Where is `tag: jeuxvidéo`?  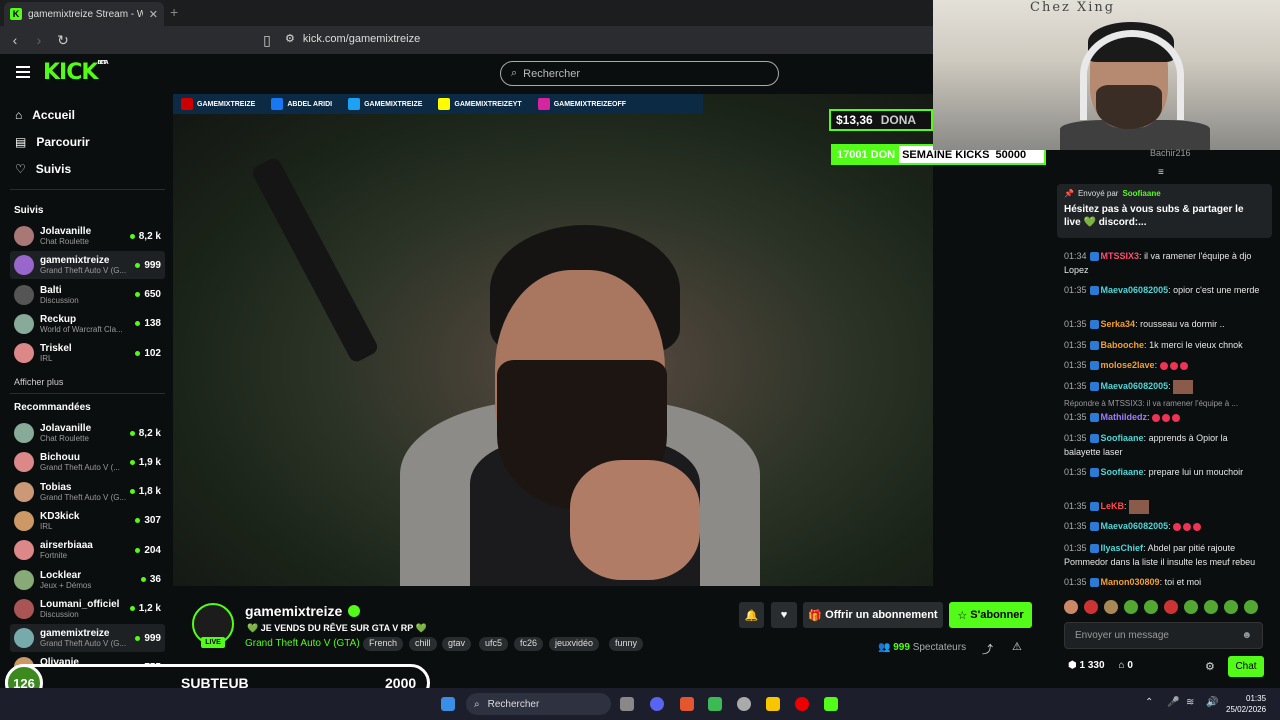
tag: jeuxvidéo is located at coordinates (574, 644).